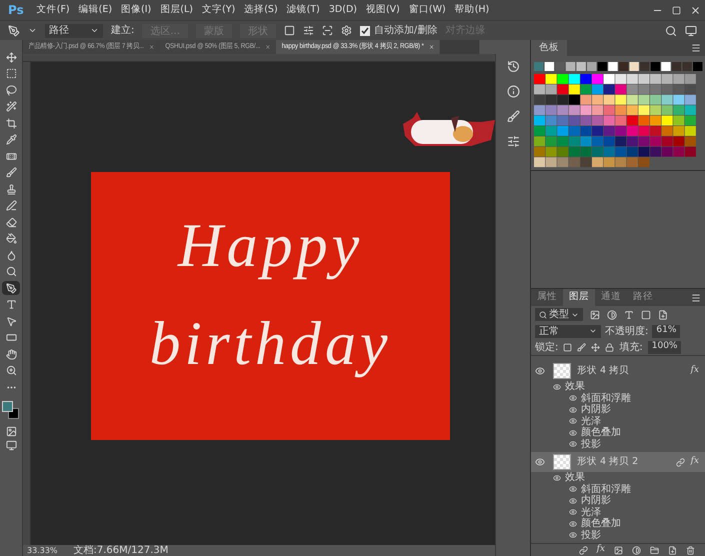 The image size is (705, 556). I want to click on panel-tab: 路径, so click(643, 297).